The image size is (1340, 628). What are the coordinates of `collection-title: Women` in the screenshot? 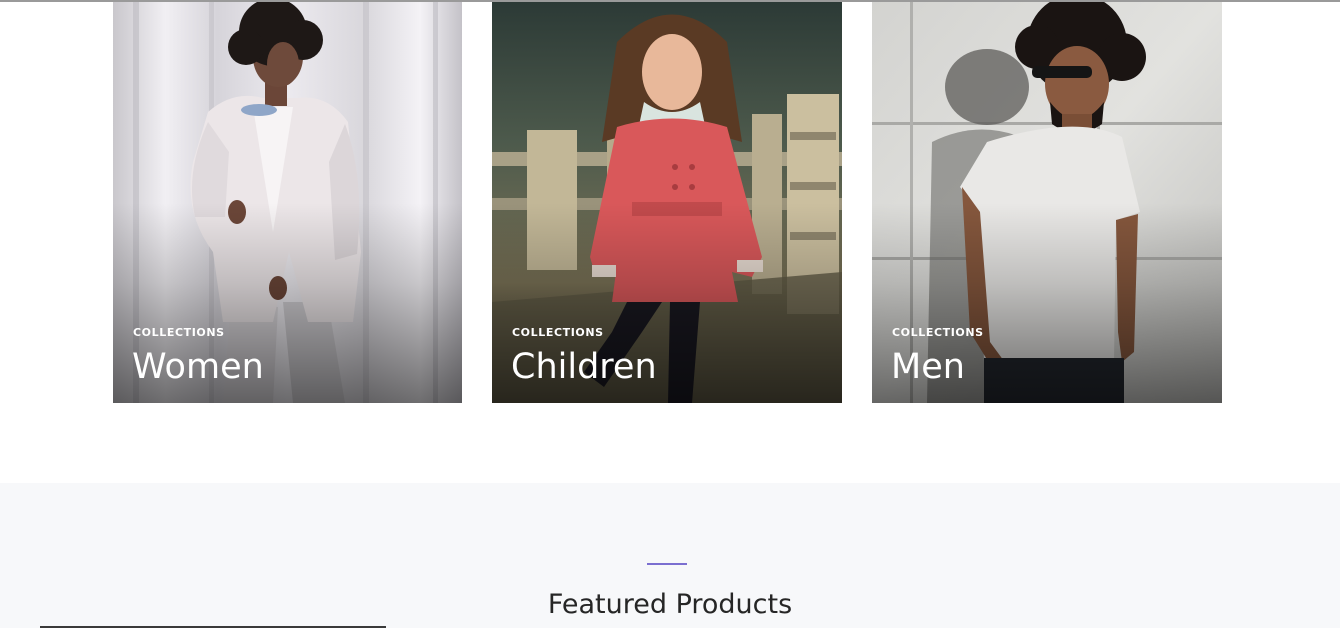 It's located at (198, 367).